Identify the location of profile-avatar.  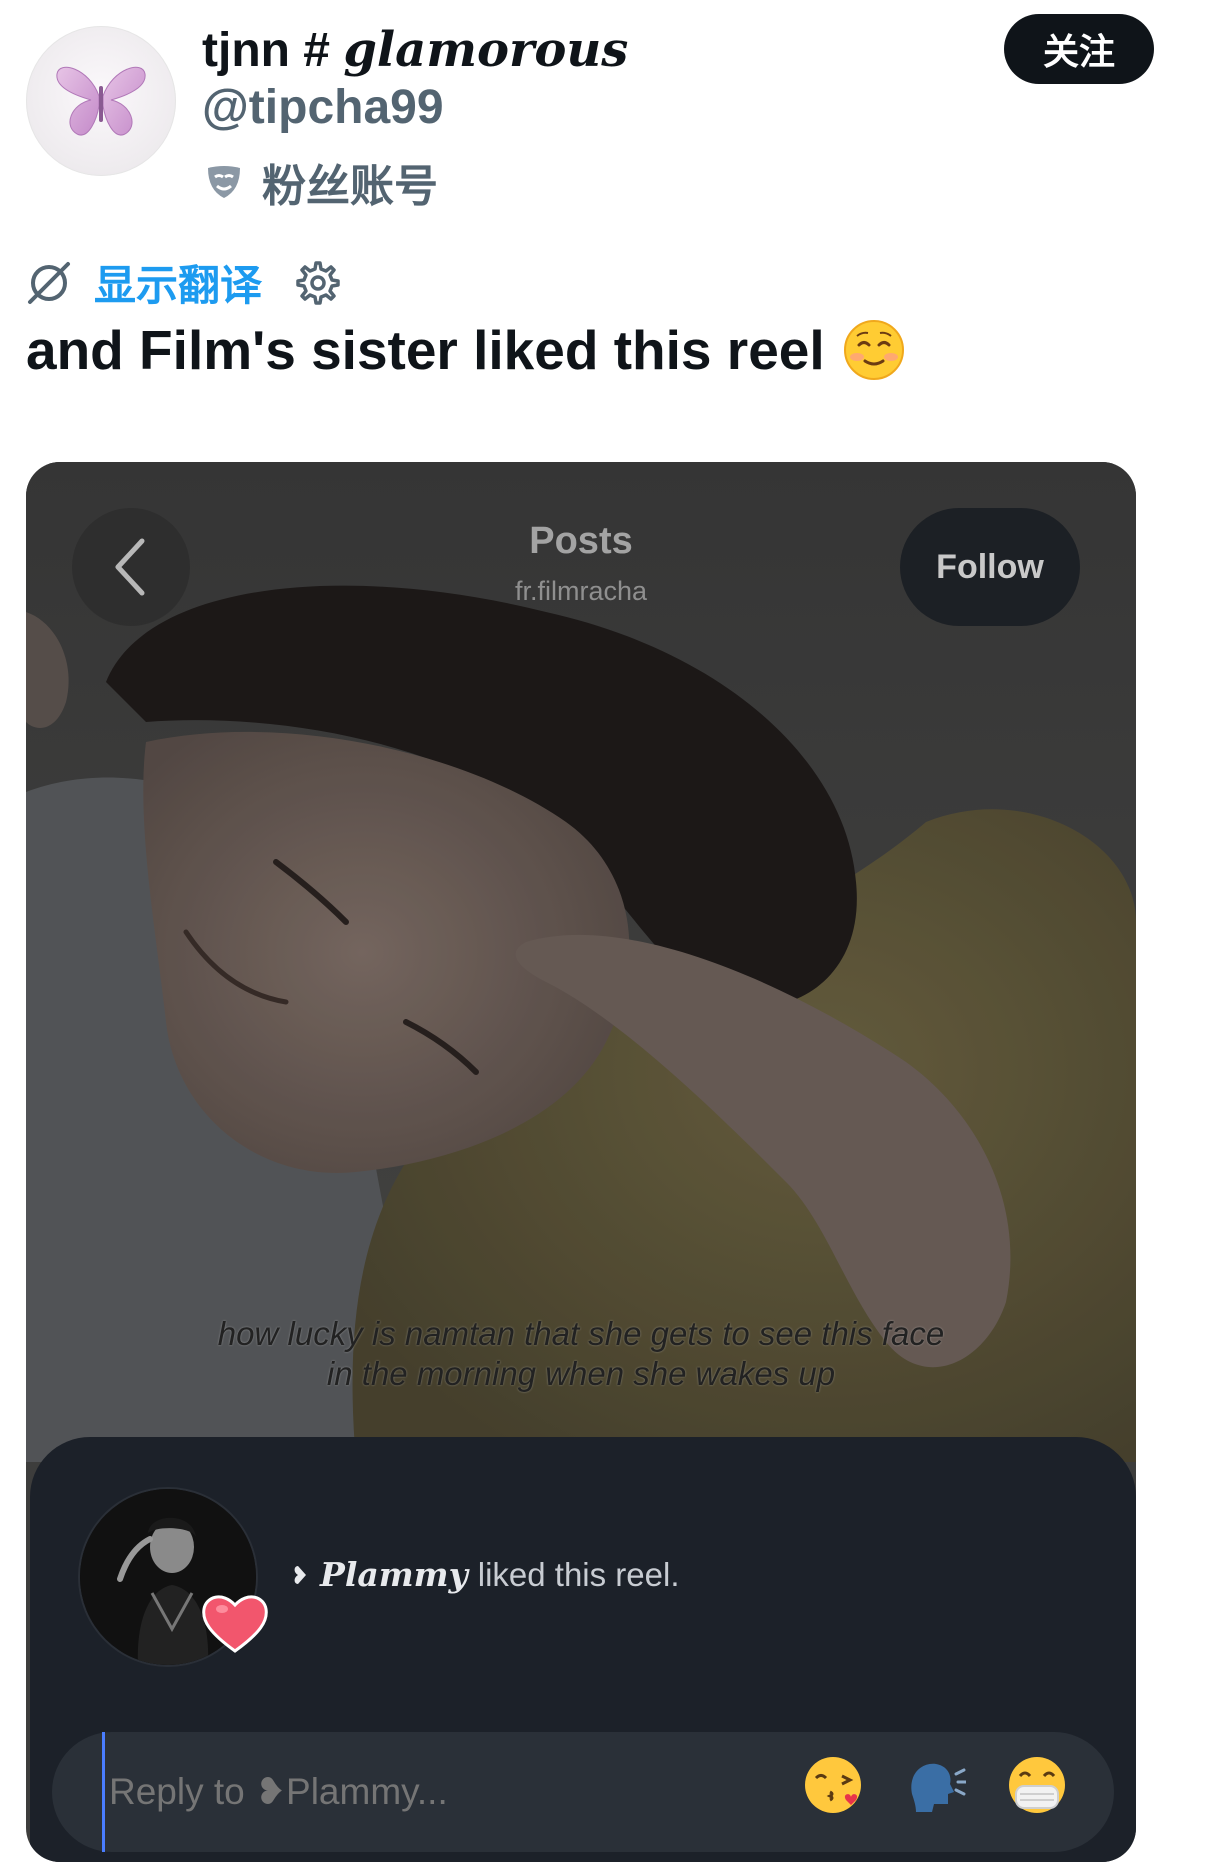
(101, 101).